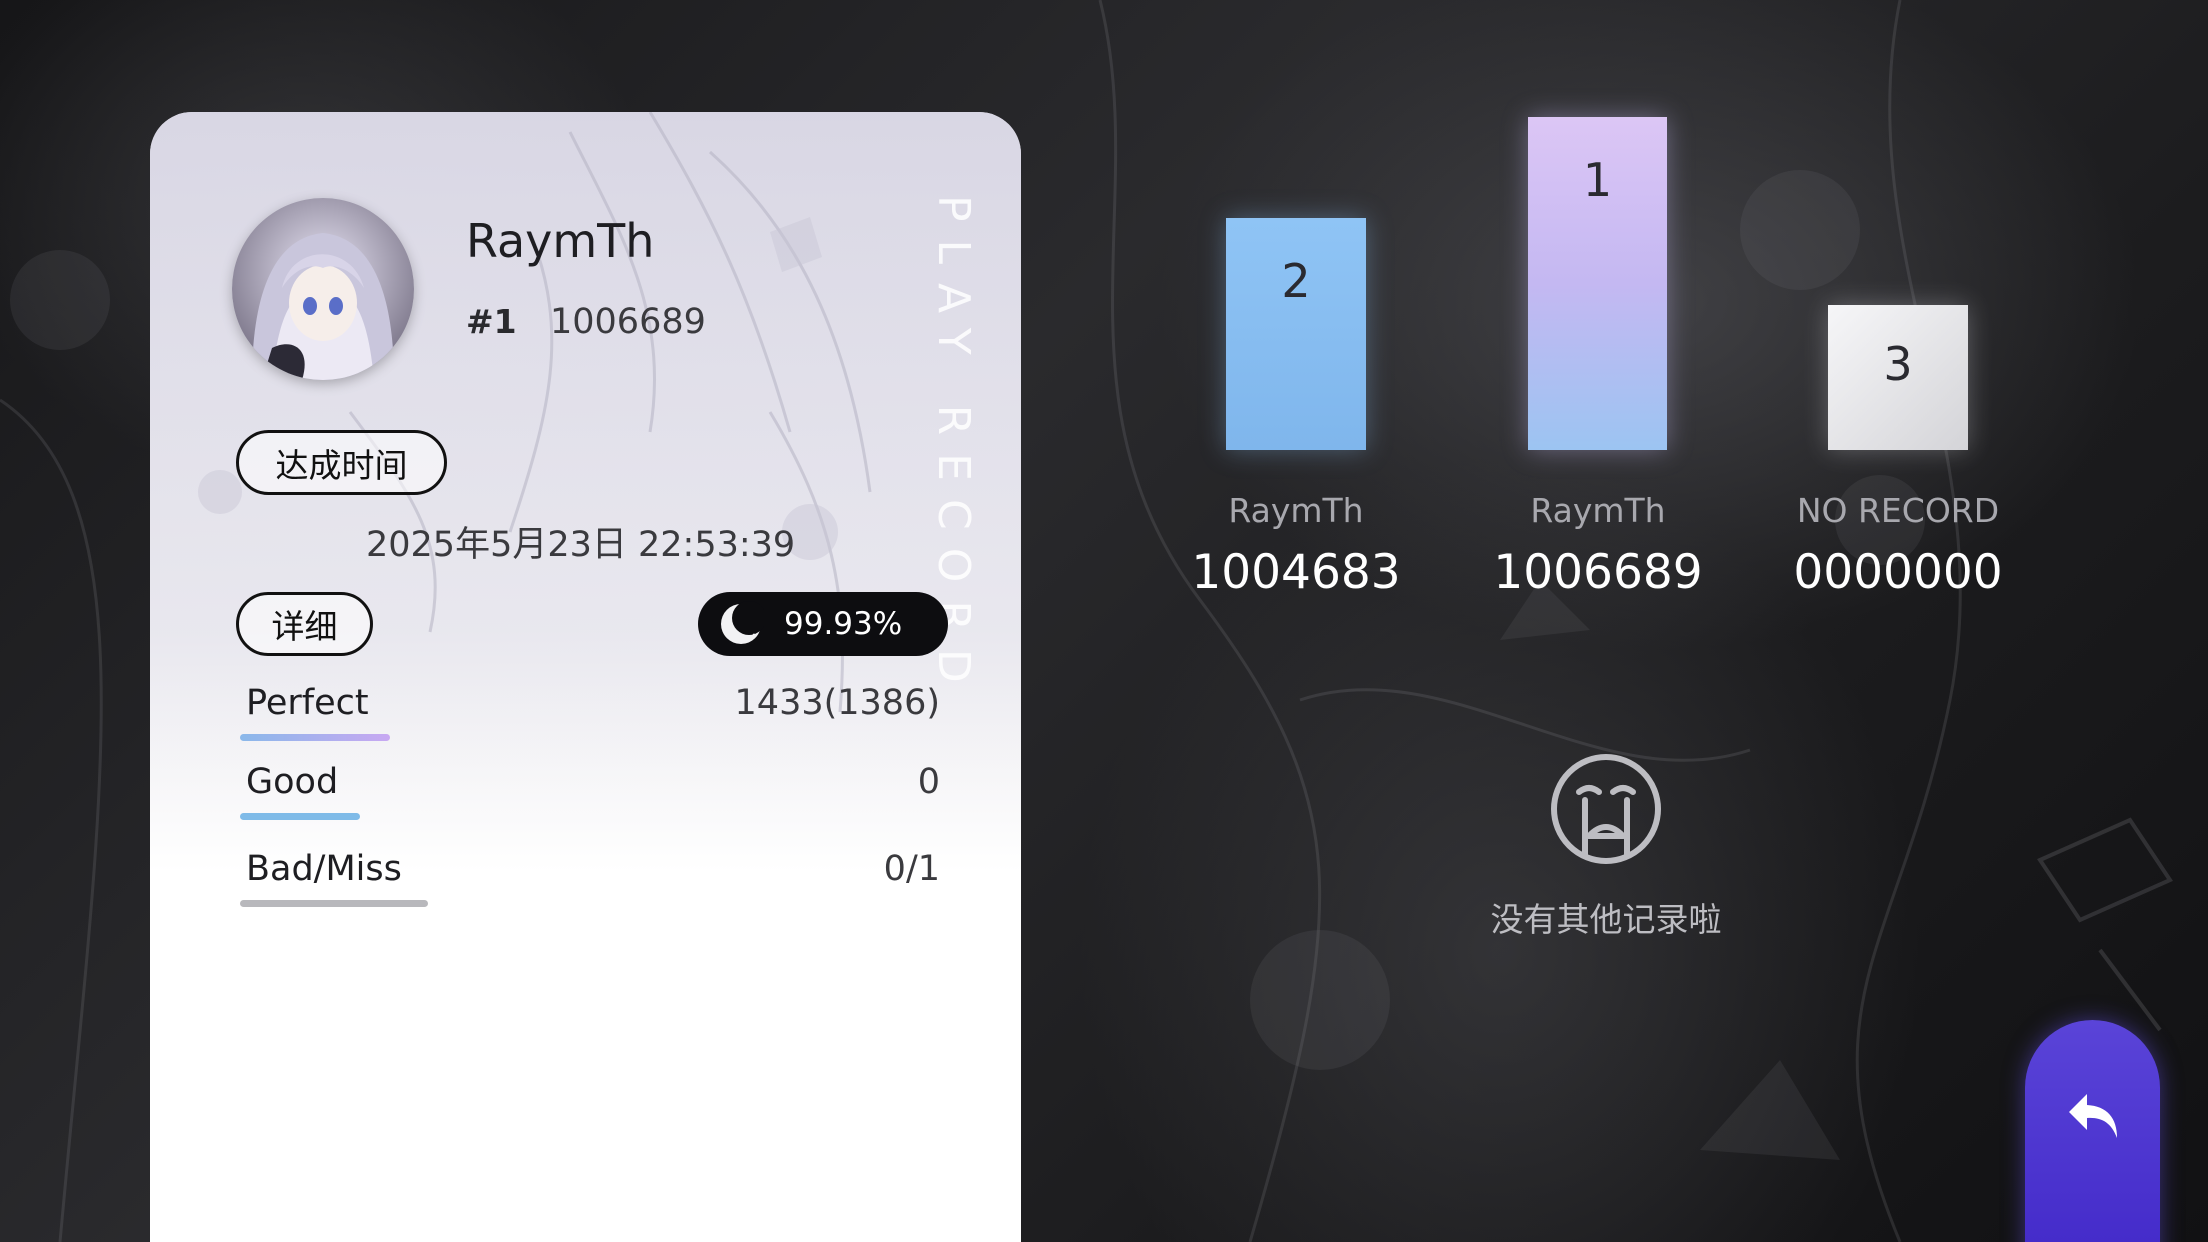 The width and height of the screenshot is (2208, 1242). Describe the element at coordinates (581, 545) in the screenshot. I see `achieve-time-value: 2025年5月23日 22:53:39` at that location.